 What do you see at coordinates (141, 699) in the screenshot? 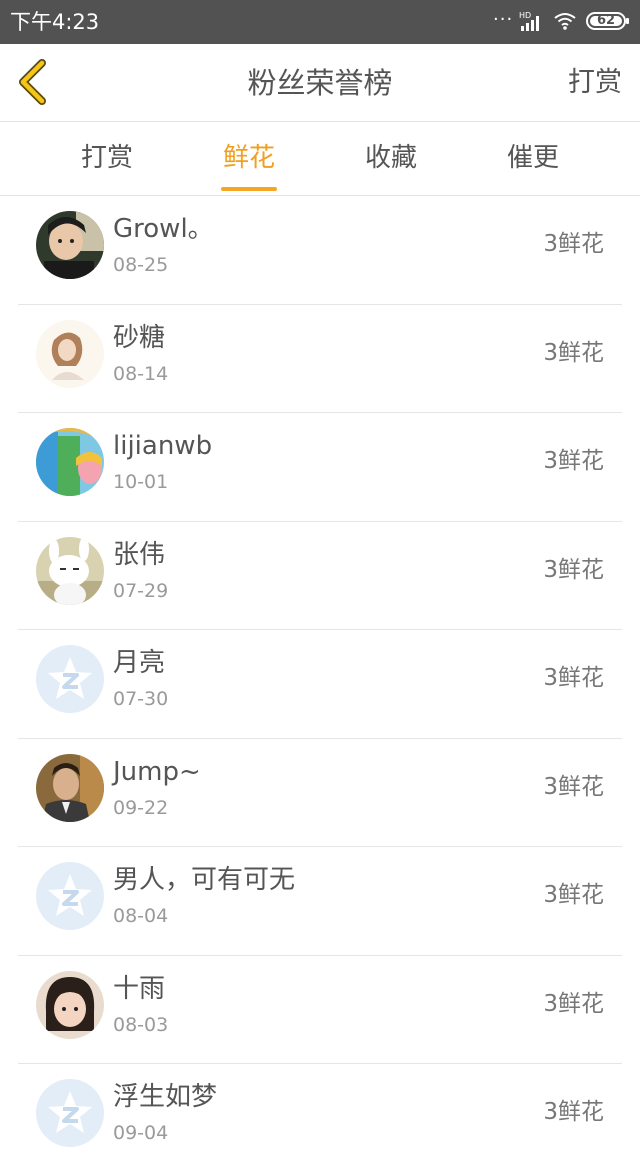
I see `fan-date: 07-30` at bounding box center [141, 699].